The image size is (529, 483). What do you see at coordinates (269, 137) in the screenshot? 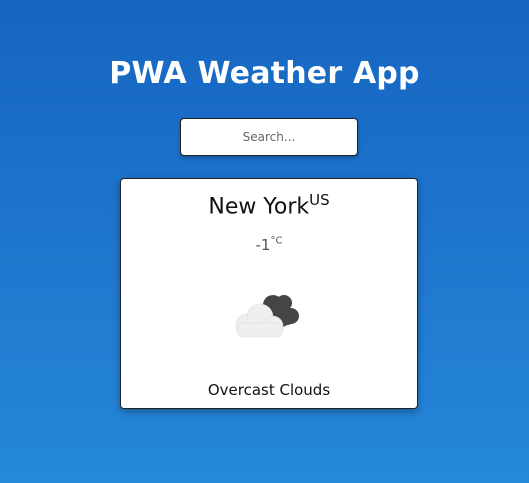
I see `search-input` at bounding box center [269, 137].